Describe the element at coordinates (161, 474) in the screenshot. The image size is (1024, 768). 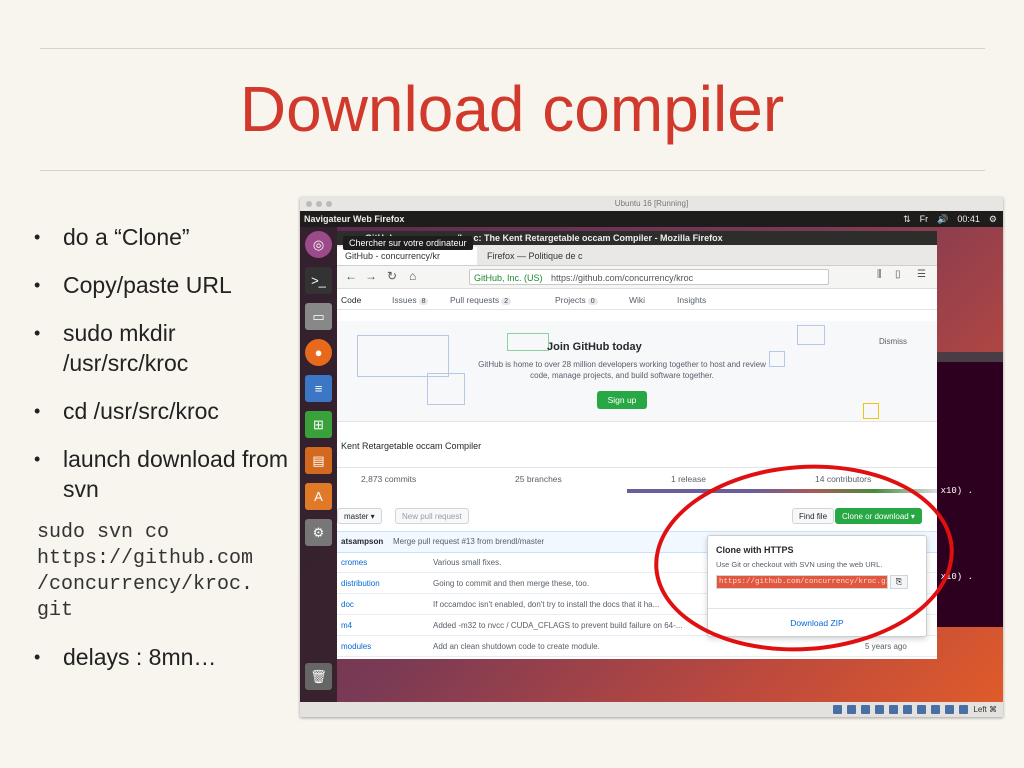
I see `bullet-item: launch download from svn` at that location.